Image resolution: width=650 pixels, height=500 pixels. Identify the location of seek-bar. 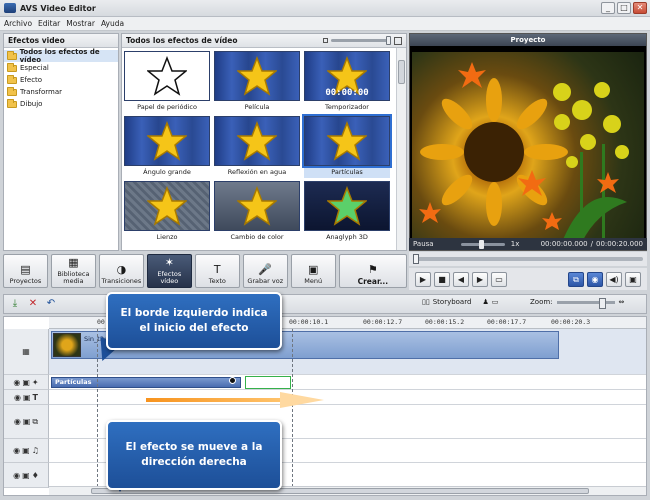
(528, 259).